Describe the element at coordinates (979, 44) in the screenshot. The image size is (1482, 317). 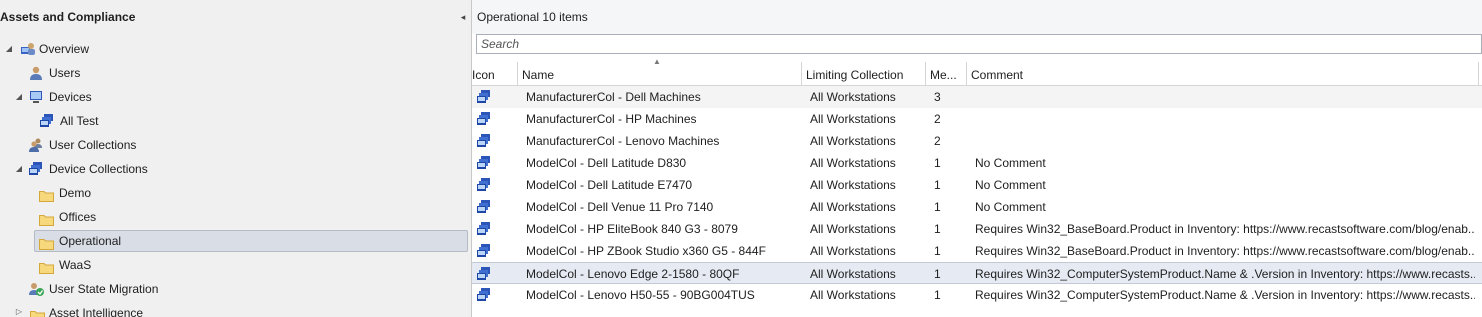
I see `search-input` at that location.